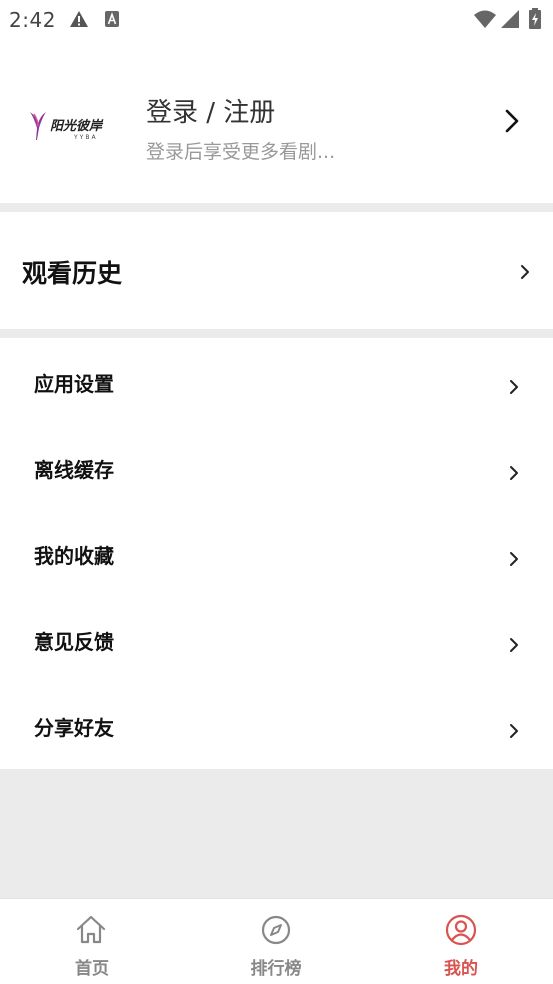 The image size is (553, 984). What do you see at coordinates (74, 728) in the screenshot?
I see `menu-item-label: 分享好友` at bounding box center [74, 728].